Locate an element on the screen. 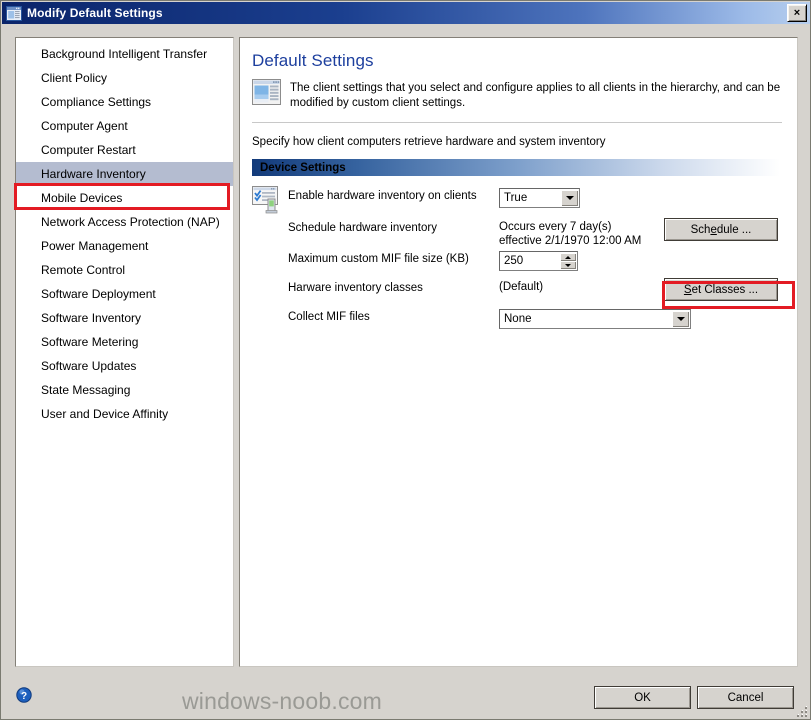 Image resolution: width=811 pixels, height=720 pixels. stepper-up-icon is located at coordinates (568, 257).